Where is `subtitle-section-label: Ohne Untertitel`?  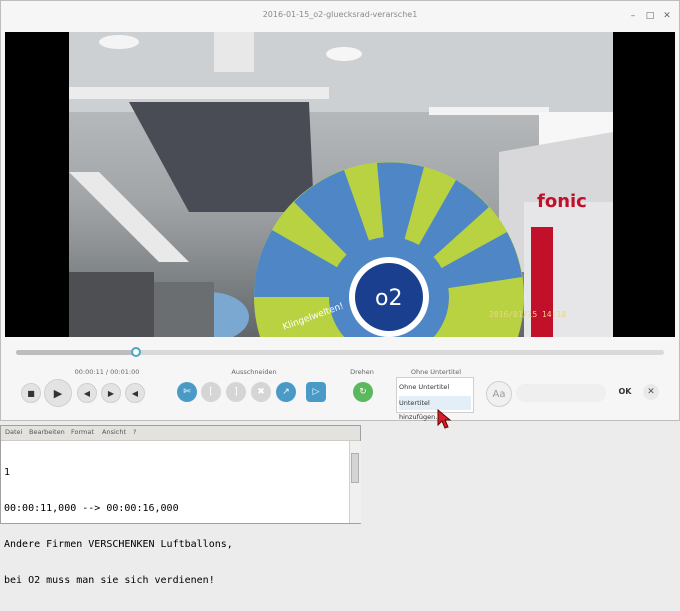
subtitle-section-label: Ohne Untertitel is located at coordinates (436, 372).